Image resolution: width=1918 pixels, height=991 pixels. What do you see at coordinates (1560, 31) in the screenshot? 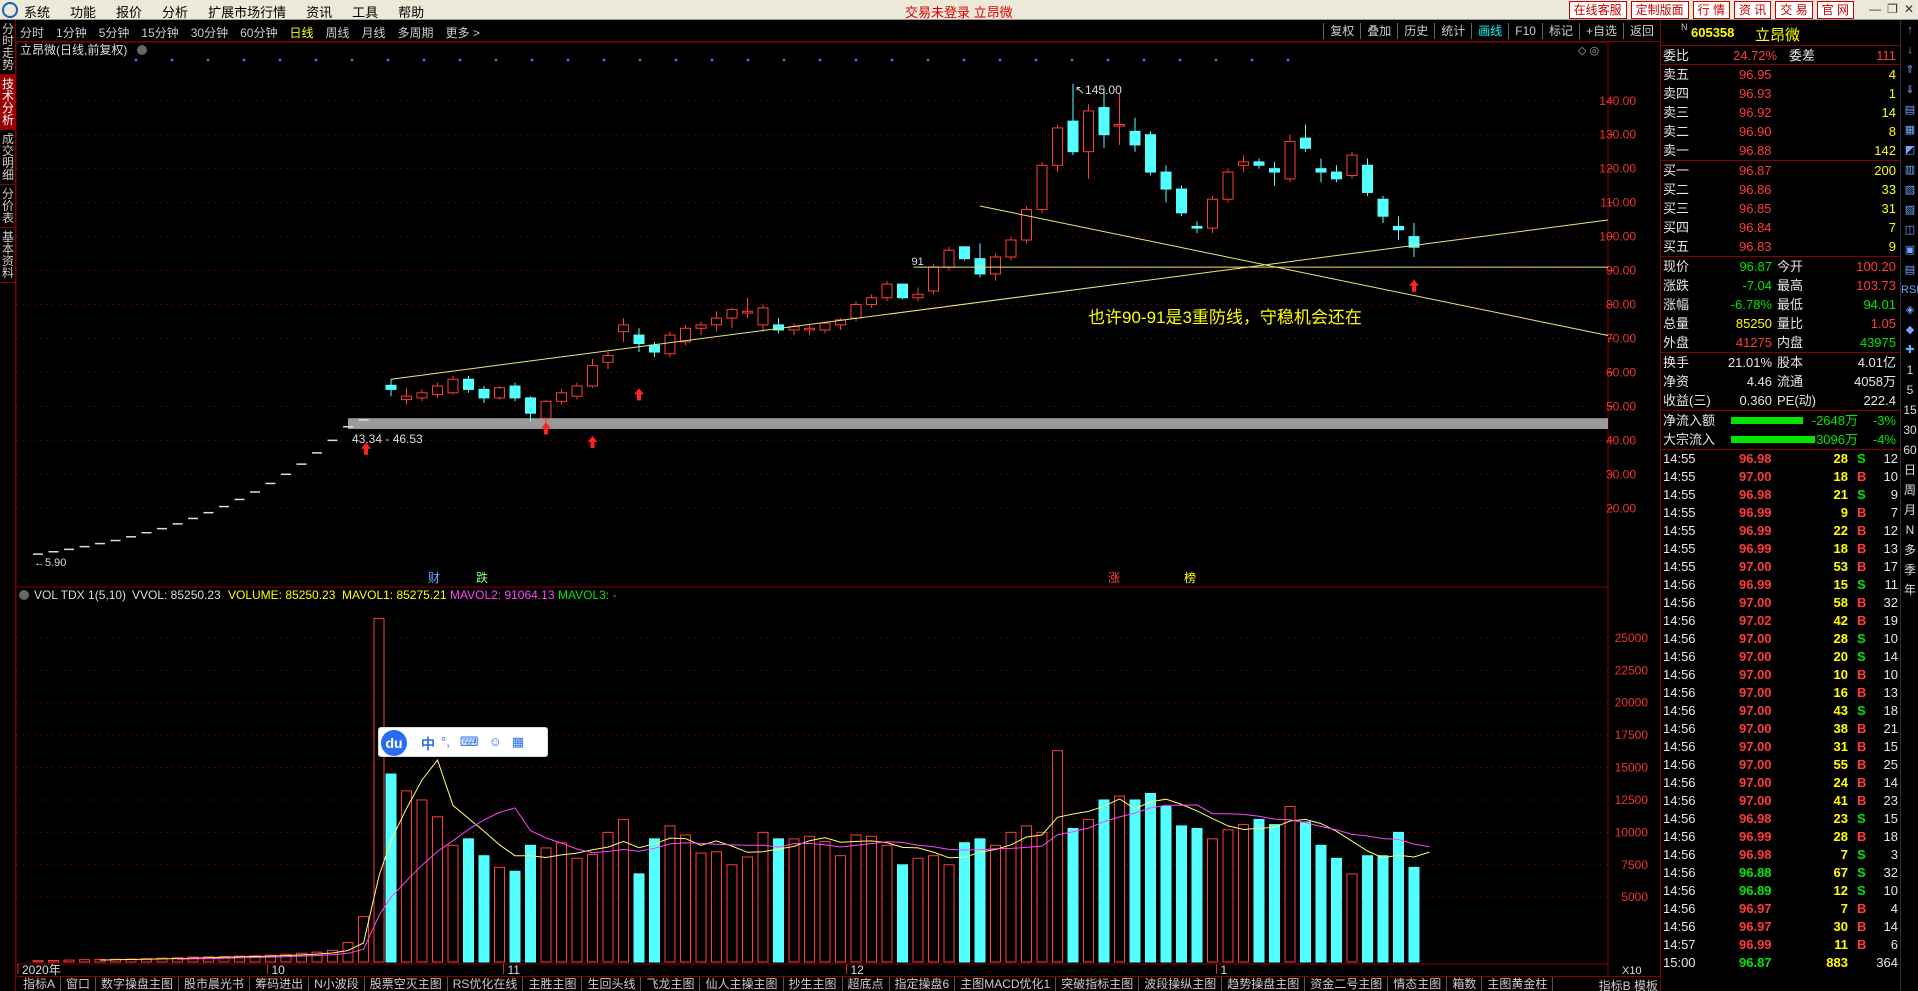
I see `tool-button: 标记` at bounding box center [1560, 31].